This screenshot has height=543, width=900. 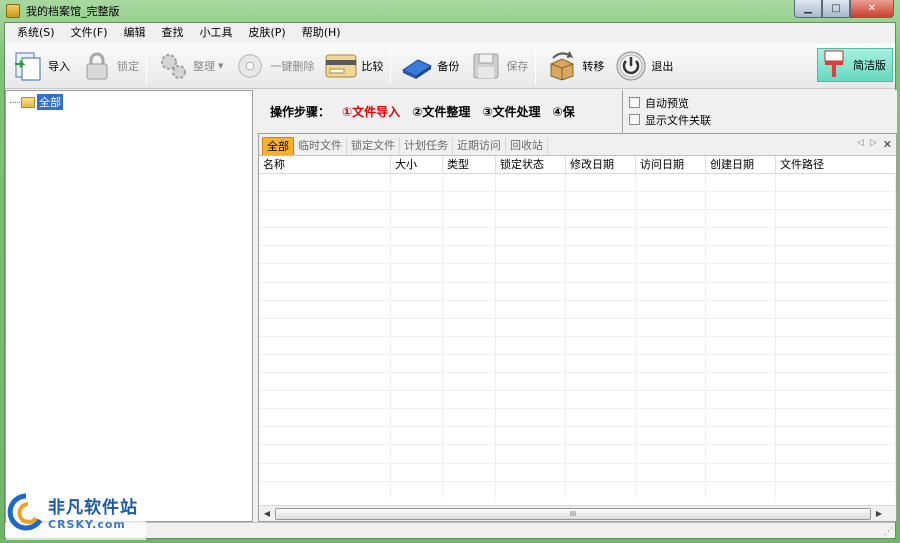 What do you see at coordinates (760, 102) in the screenshot?
I see `auto-preview-option: 自动预览` at bounding box center [760, 102].